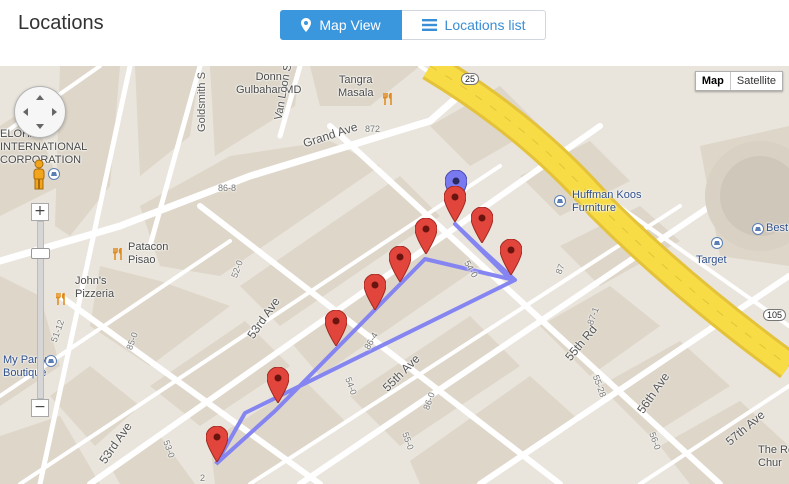  I want to click on view-toggle: Map View Locations list, so click(413, 25).